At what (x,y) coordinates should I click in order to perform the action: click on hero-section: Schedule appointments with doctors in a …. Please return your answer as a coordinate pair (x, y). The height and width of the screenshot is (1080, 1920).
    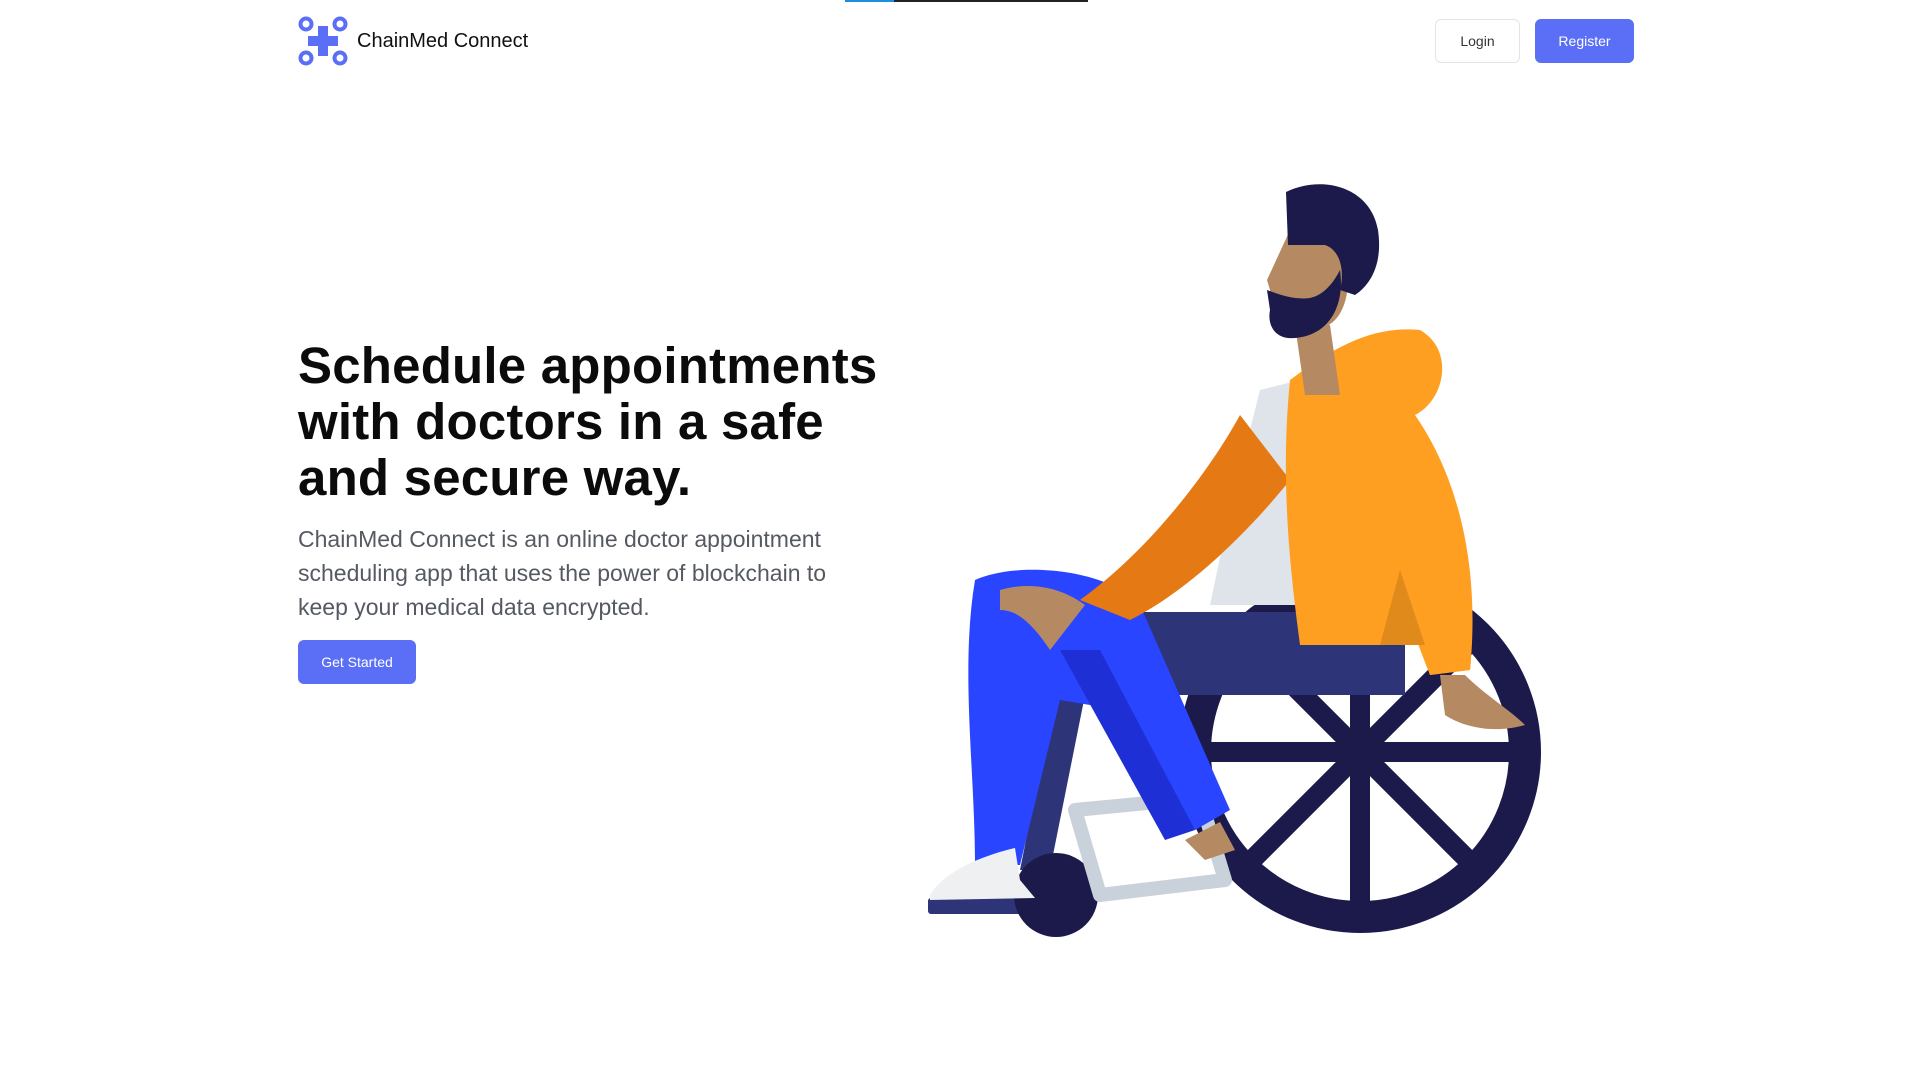
    Looking at the image, I should click on (598, 511).